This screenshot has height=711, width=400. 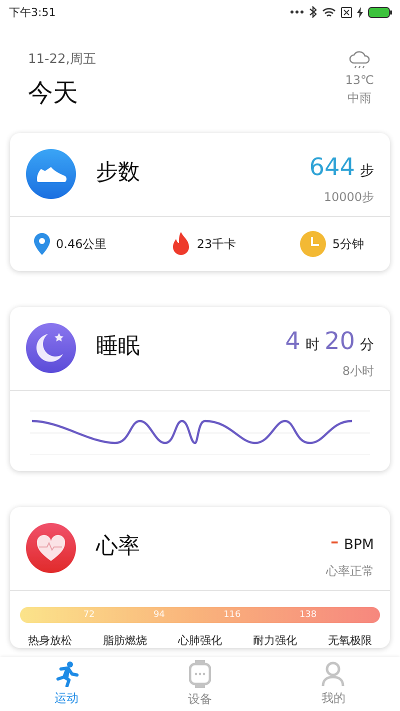 I want to click on charging-icon, so click(x=360, y=12).